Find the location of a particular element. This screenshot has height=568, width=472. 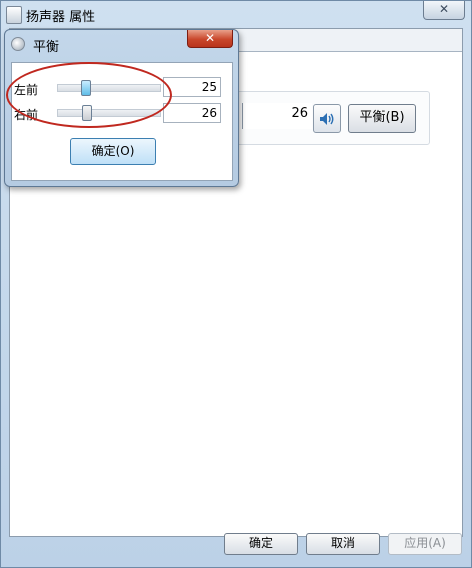

window-title: 扬声器 属性 is located at coordinates (61, 17).